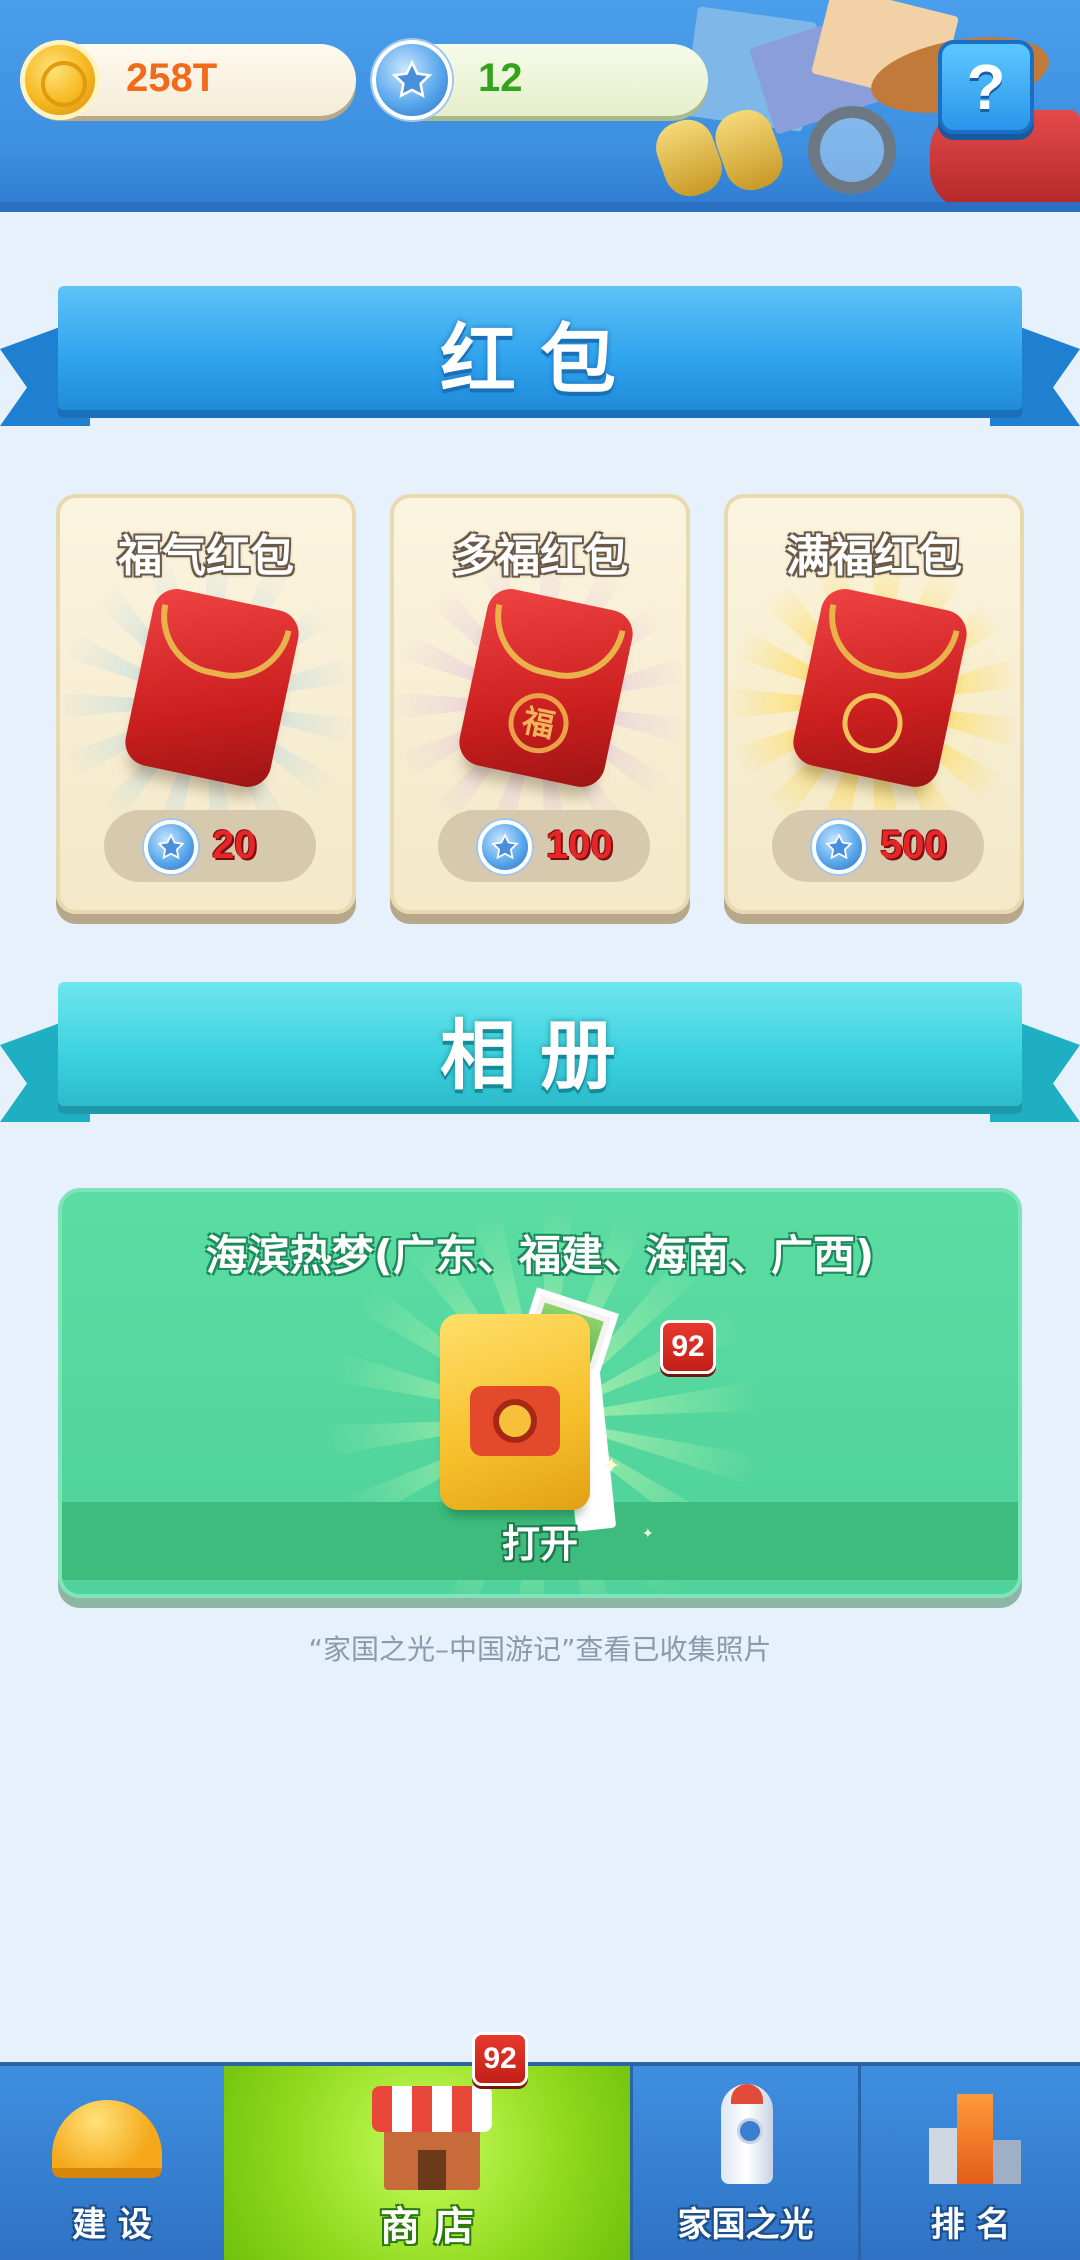 This screenshot has width=1080, height=2260. What do you see at coordinates (540, 1540) in the screenshot?
I see `open-button: 打开` at bounding box center [540, 1540].